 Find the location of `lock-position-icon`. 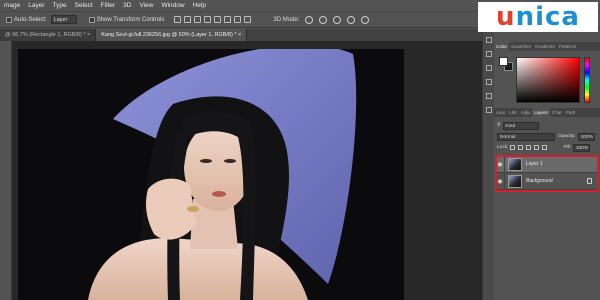

lock-position-icon is located at coordinates (529, 147).